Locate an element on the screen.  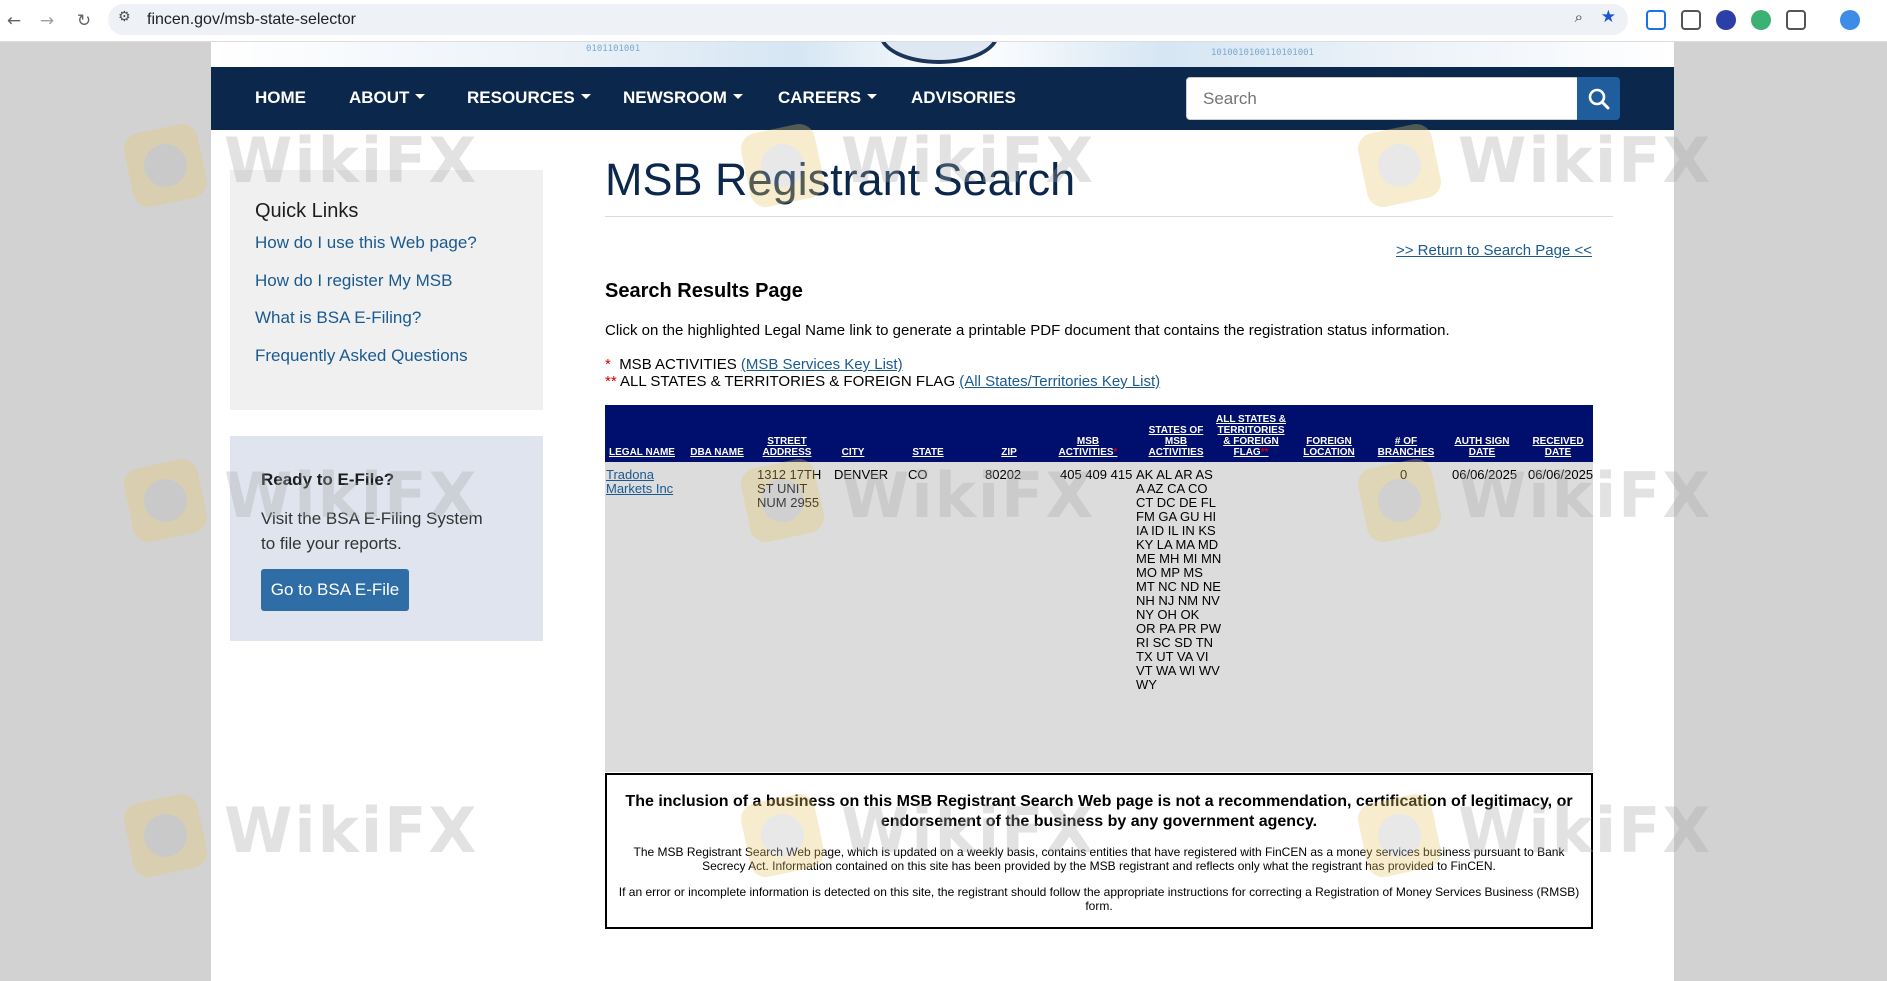
binary-decoration: 1010010100110101001 is located at coordinates (1262, 53).